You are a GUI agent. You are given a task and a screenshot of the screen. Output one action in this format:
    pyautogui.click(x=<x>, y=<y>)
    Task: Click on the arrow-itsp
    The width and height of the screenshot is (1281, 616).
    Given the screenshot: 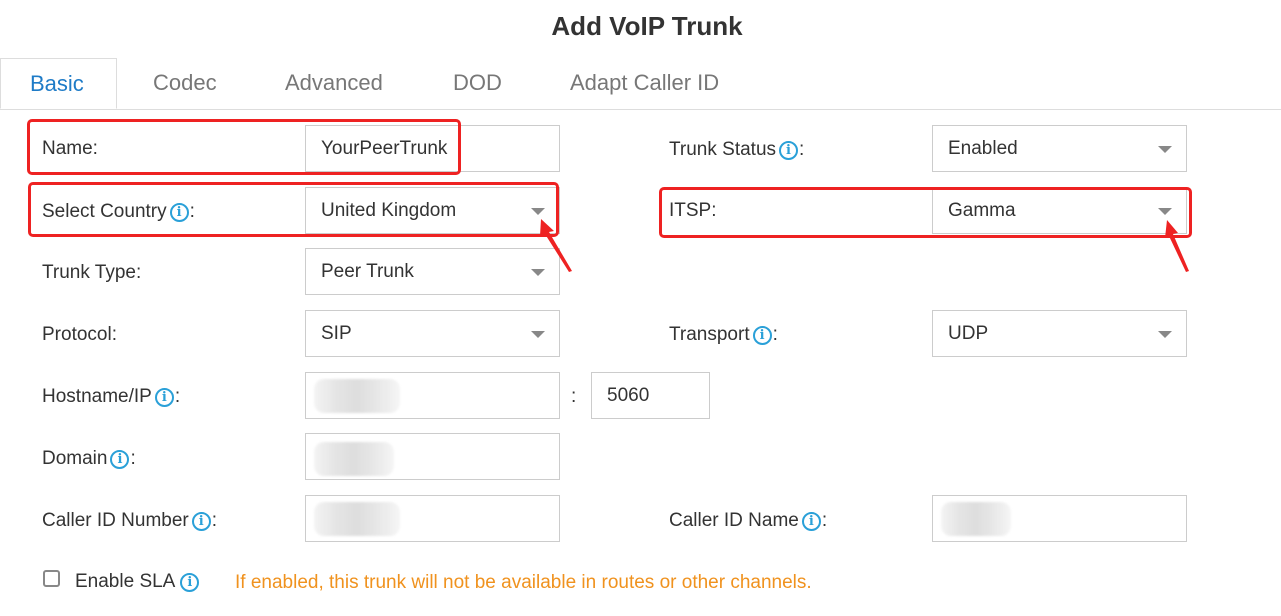 What is the action you would take?
    pyautogui.click(x=1177, y=246)
    